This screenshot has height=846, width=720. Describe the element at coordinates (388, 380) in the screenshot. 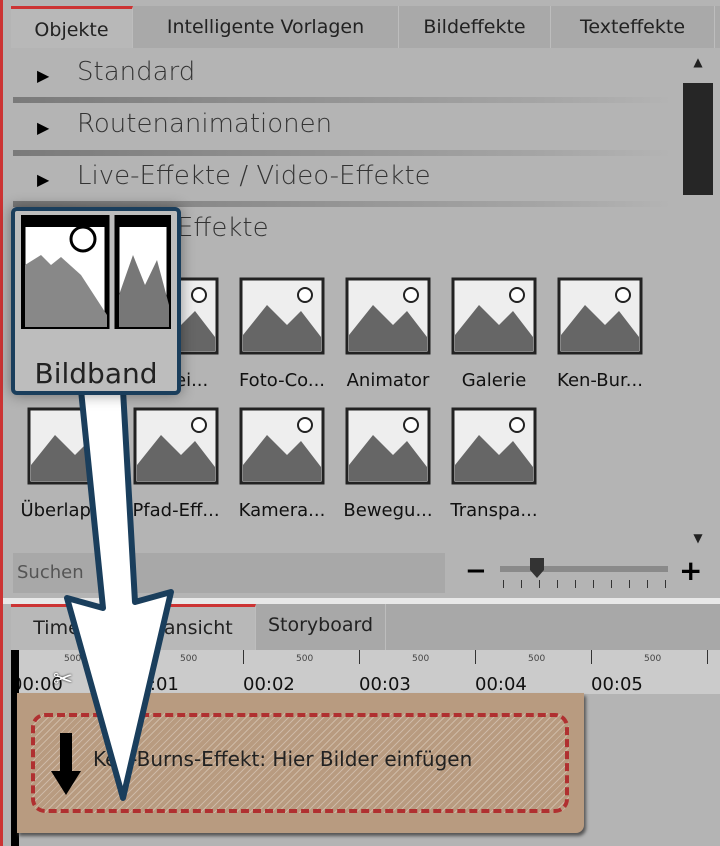

I see `effect-label: Animator` at that location.